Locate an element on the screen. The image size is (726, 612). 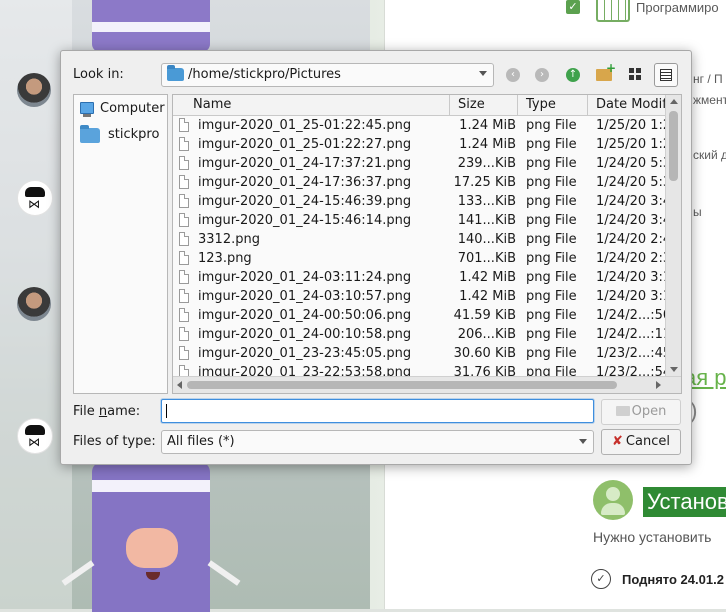
file-name: imgur-2020_01_24-00:50:06.png is located at coordinates (305, 315).